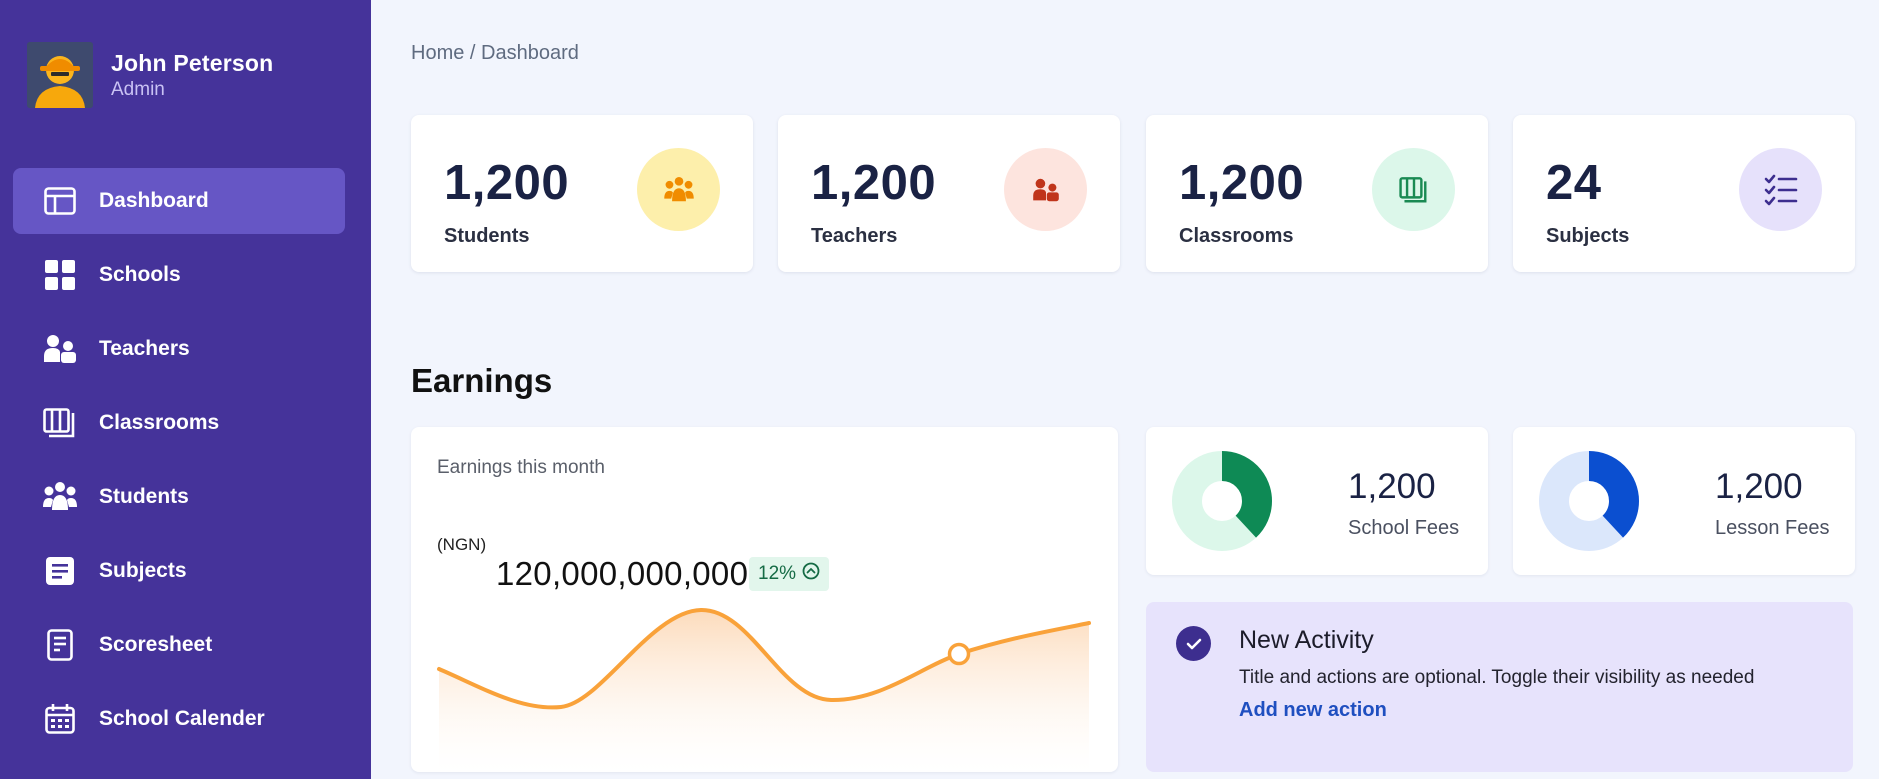 The height and width of the screenshot is (779, 1879). Describe the element at coordinates (1236, 236) in the screenshot. I see `stat-label: Classrooms` at that location.